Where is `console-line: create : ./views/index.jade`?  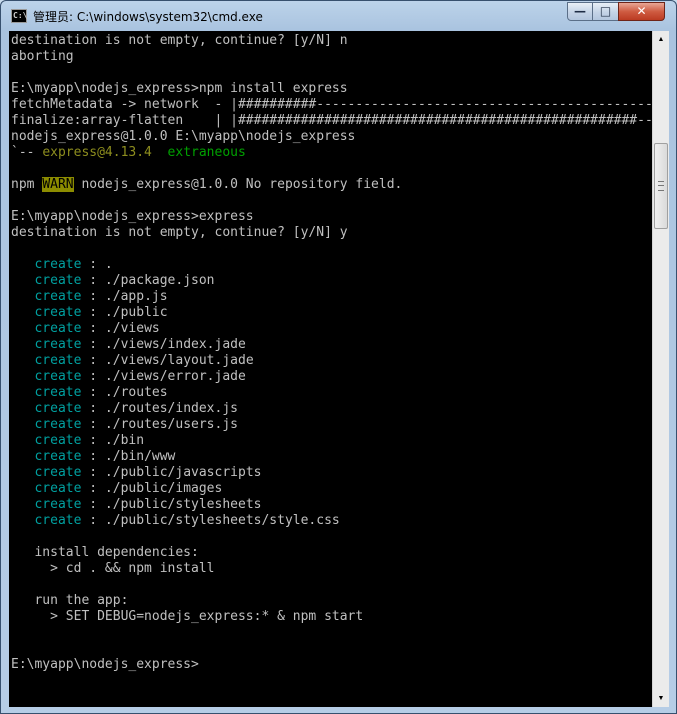
console-line: create : ./views/index.jade is located at coordinates (331, 345).